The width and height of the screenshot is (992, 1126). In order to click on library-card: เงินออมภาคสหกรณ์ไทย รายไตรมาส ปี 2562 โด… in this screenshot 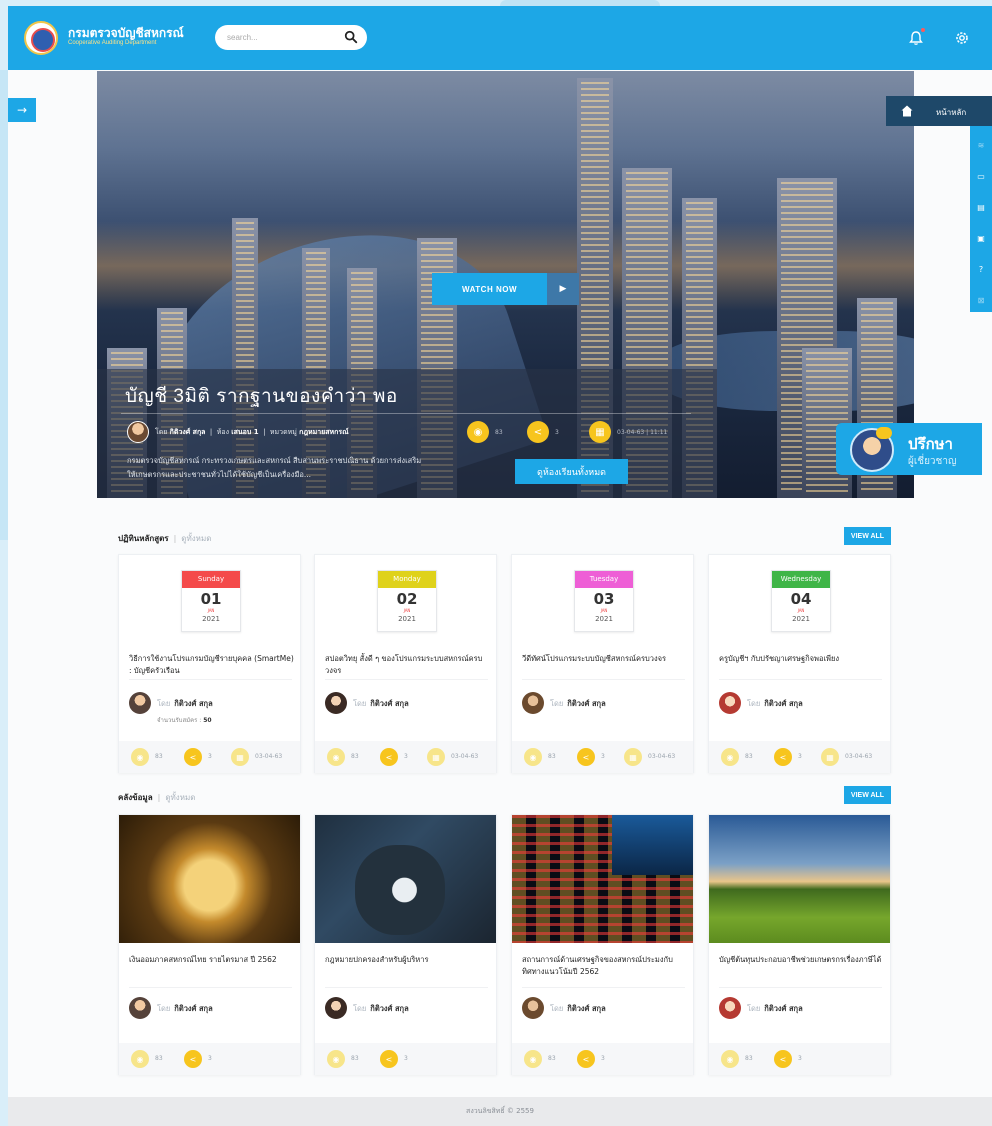, I will do `click(209, 944)`.